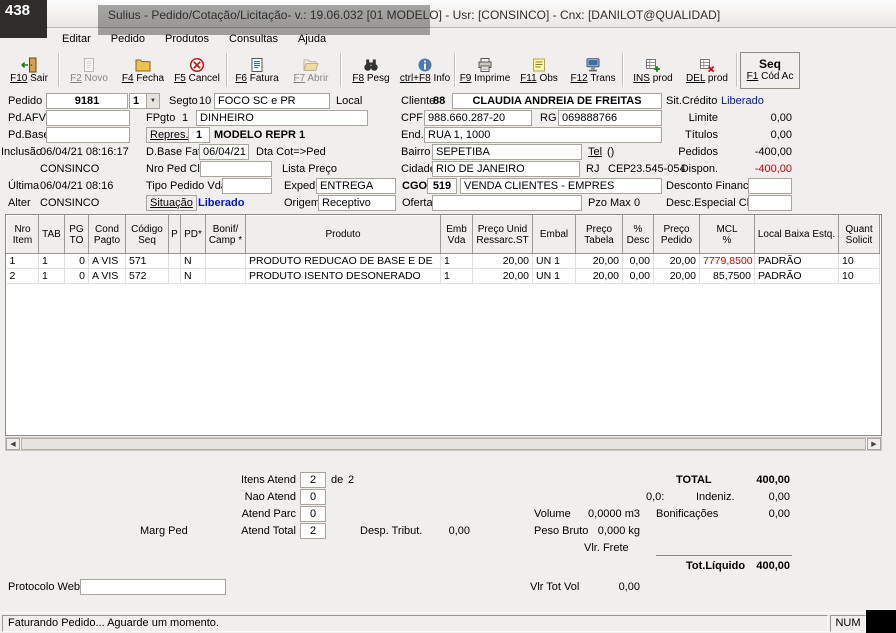  Describe the element at coordinates (412, 118) in the screenshot. I see `cpf-label: CPF` at that location.